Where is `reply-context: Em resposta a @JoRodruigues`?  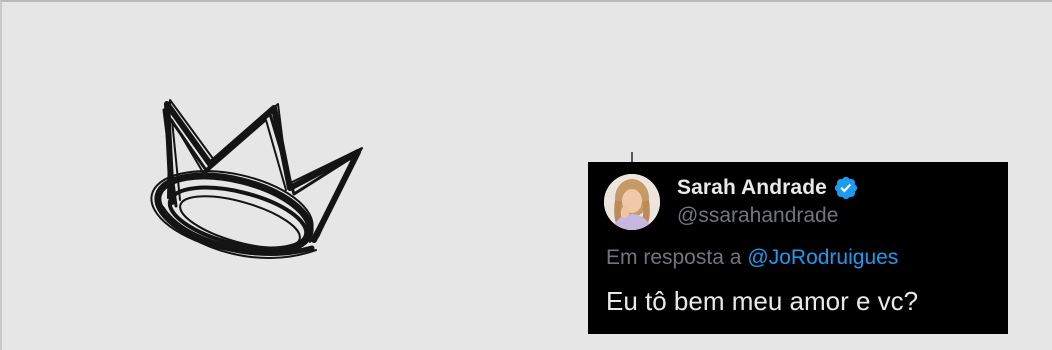 reply-context: Em resposta a @JoRodruigues is located at coordinates (752, 258).